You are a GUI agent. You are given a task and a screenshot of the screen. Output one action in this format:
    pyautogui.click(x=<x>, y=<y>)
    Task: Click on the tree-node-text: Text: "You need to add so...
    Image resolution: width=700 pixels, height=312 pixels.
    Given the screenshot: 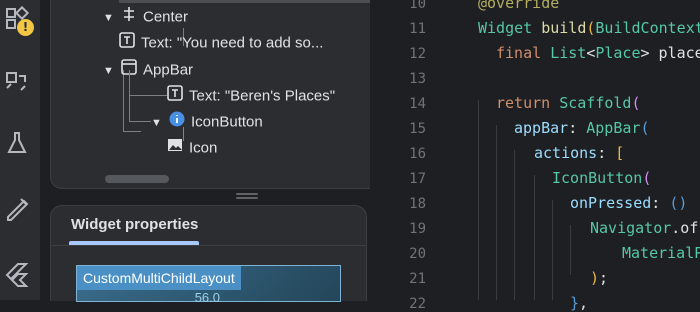 What is the action you would take?
    pyautogui.click(x=221, y=43)
    